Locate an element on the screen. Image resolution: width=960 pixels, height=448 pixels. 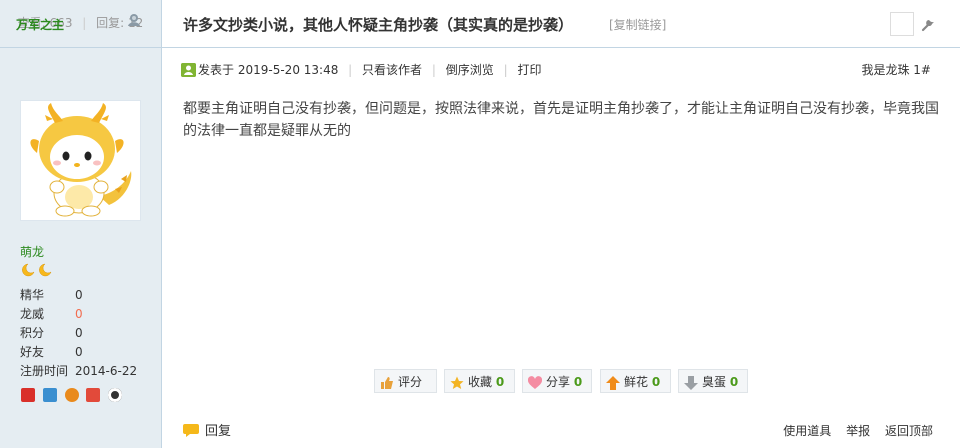
arrow-up-icon is located at coordinates (613, 382).